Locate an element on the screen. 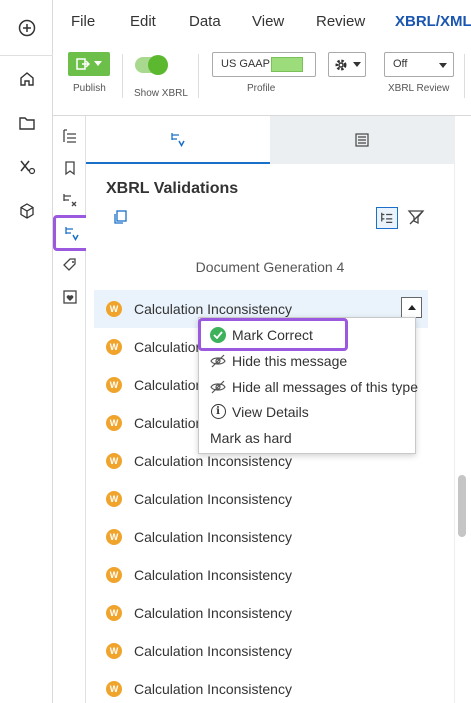 This screenshot has width=471, height=703. validations-tab-icon is located at coordinates (178, 140).